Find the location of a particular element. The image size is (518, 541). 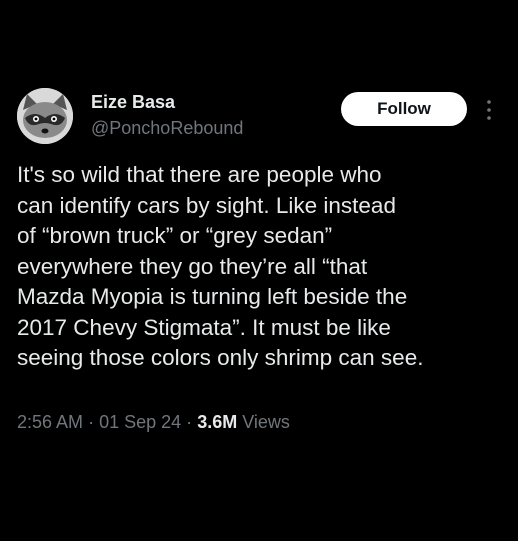

follow-button: Follow is located at coordinates (404, 109).